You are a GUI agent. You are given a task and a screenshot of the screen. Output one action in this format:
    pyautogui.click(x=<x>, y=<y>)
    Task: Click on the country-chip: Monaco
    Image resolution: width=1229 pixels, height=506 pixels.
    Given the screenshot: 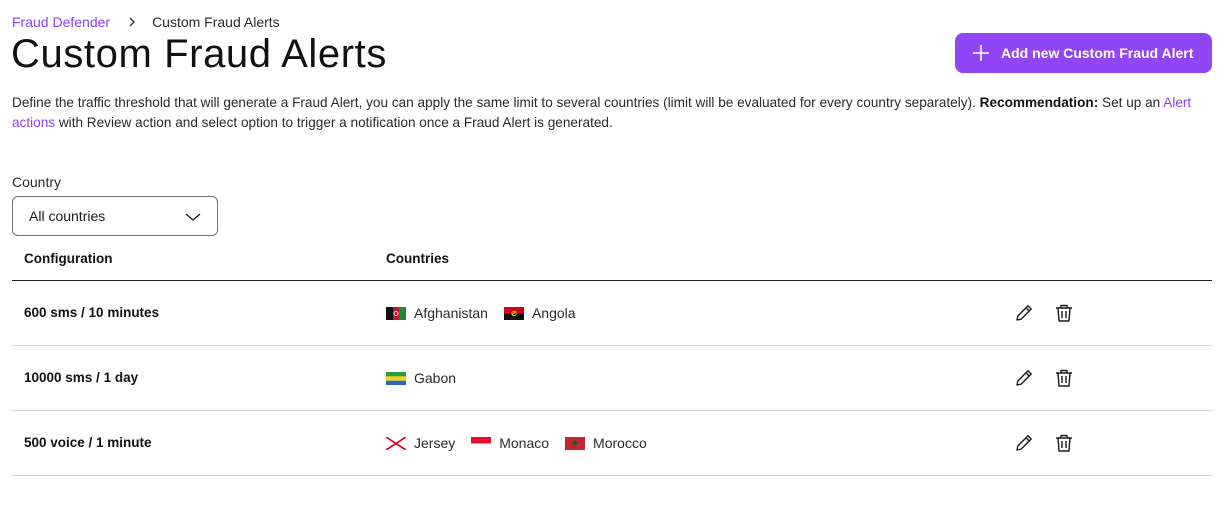 What is the action you would take?
    pyautogui.click(x=510, y=443)
    